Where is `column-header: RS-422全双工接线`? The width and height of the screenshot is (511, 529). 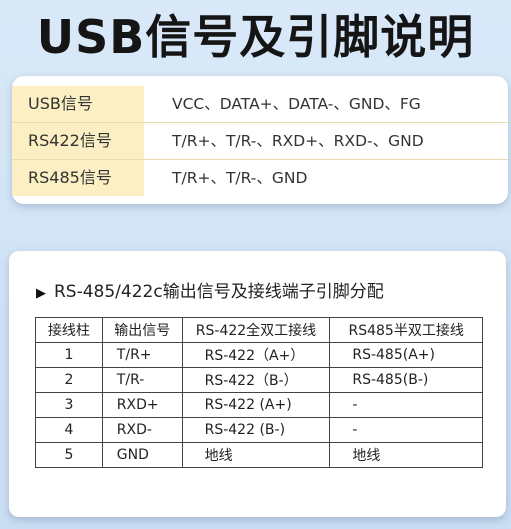 column-header: RS-422全双工接线 is located at coordinates (256, 330).